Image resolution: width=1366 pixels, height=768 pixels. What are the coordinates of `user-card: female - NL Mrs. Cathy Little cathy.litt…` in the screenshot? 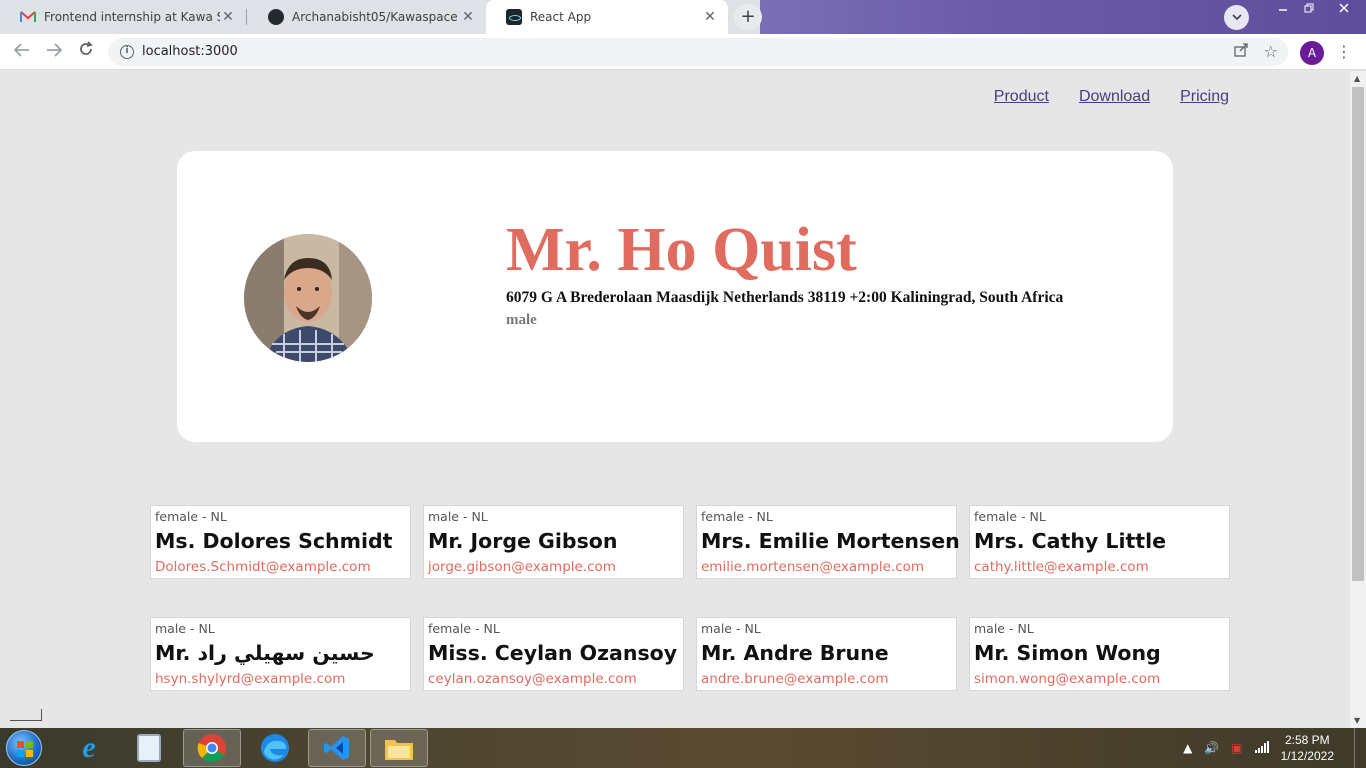 It's located at (1099, 542).